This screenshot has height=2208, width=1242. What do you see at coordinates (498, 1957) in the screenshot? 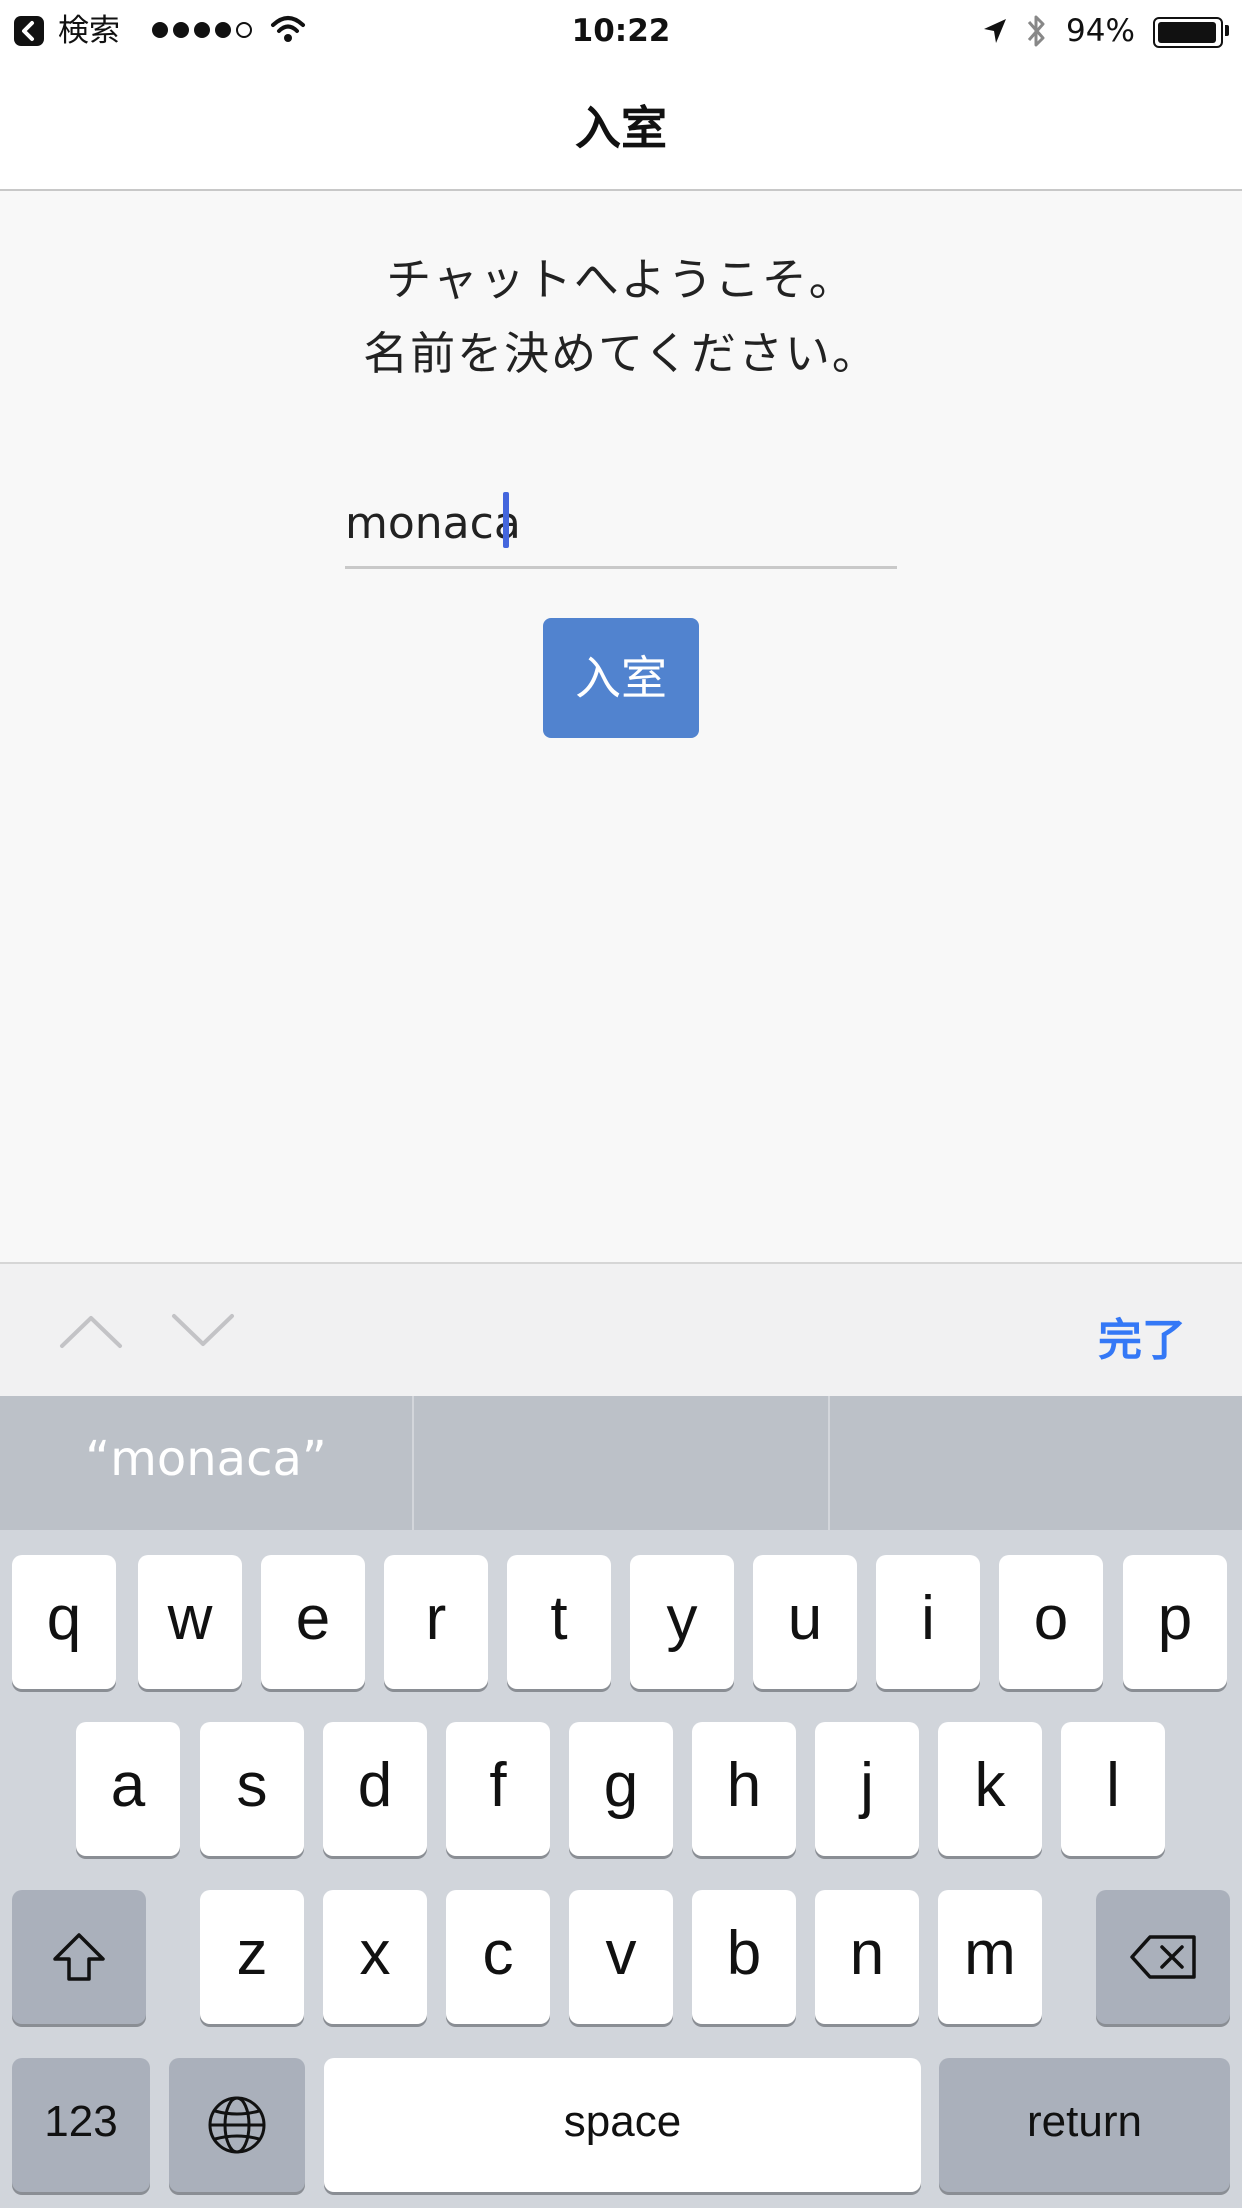
I see `key-c: c` at bounding box center [498, 1957].